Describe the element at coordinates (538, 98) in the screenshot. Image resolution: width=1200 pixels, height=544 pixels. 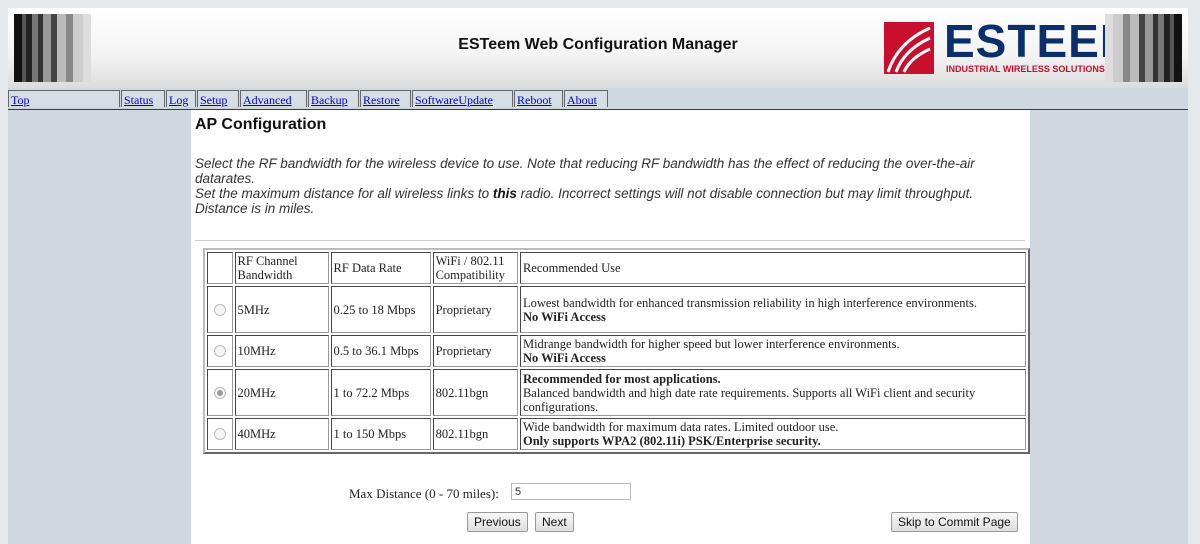
I see `nav-reboot: Reboot` at that location.